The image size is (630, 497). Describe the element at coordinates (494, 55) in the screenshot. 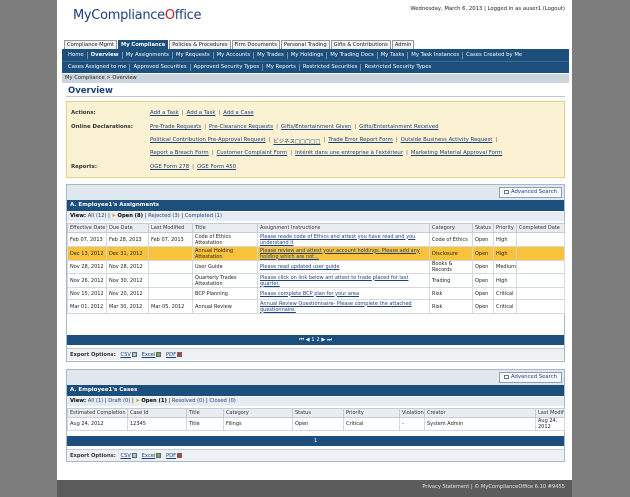

I see `nav-cases-created: Cases Created by Me` at that location.